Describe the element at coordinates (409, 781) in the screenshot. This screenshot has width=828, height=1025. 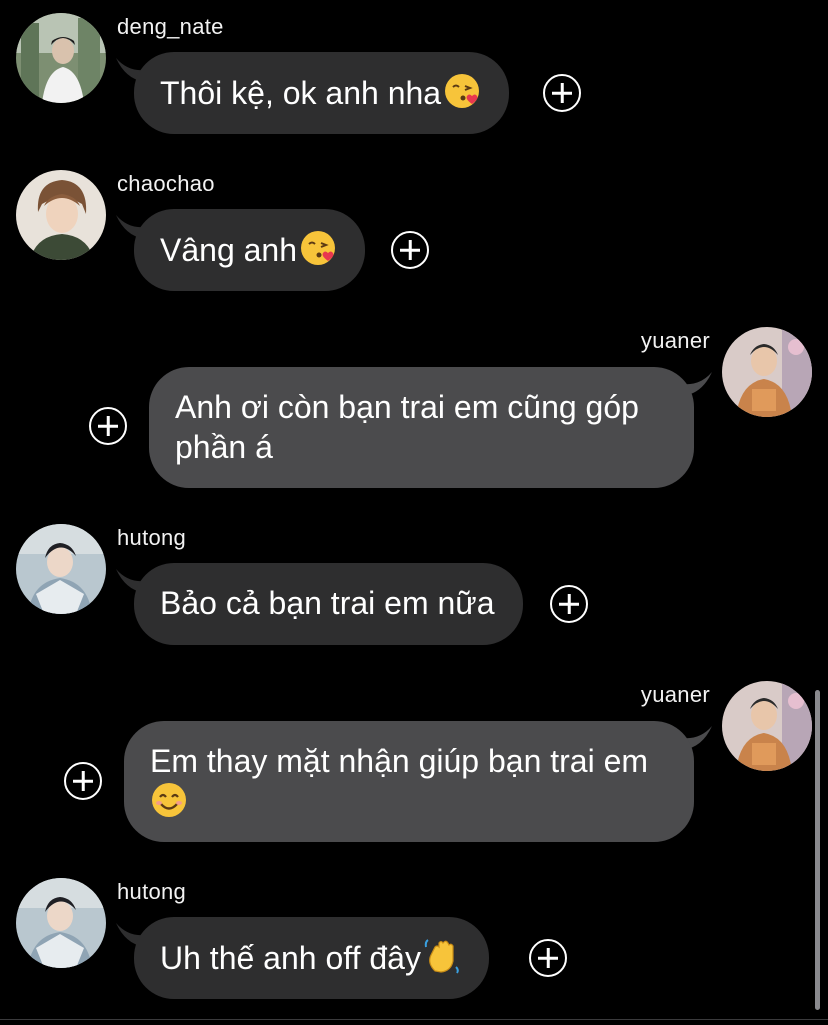
I see `message-bubble: Em thay mặt nhận giúp bạn trai em` at that location.